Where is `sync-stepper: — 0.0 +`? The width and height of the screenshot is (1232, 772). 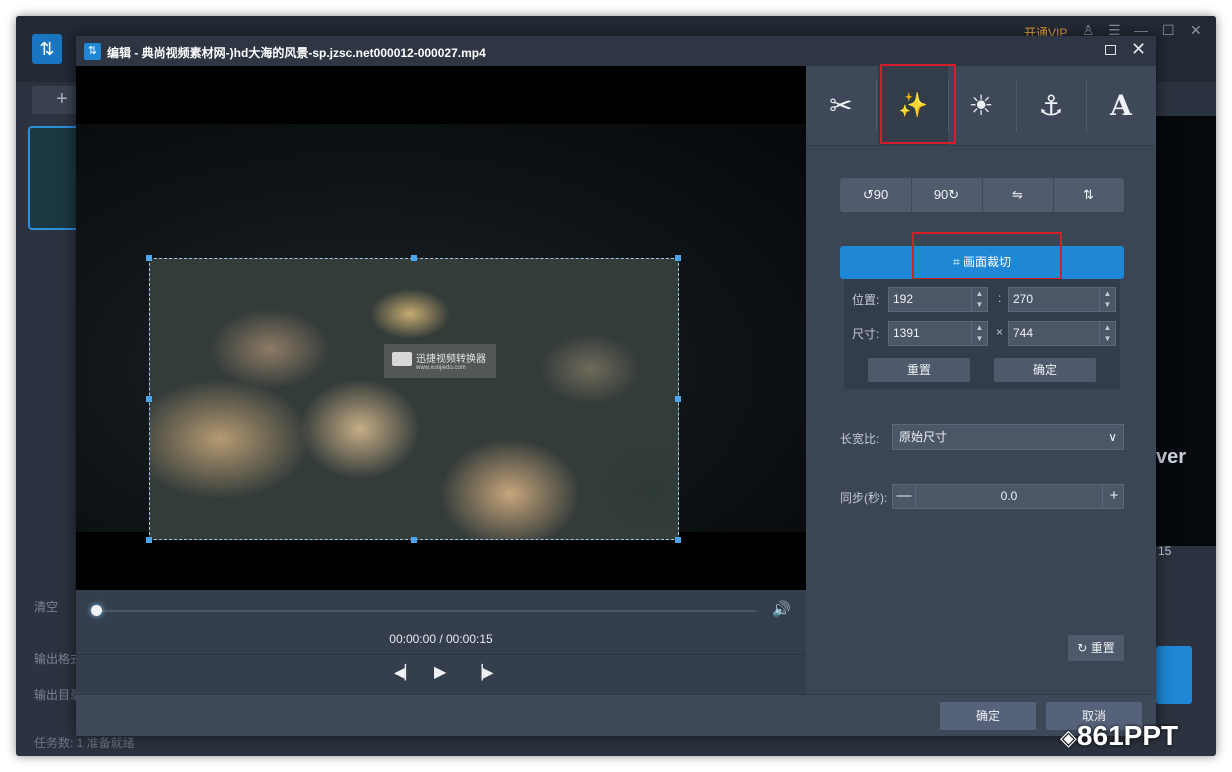 sync-stepper: — 0.0 + is located at coordinates (1008, 496).